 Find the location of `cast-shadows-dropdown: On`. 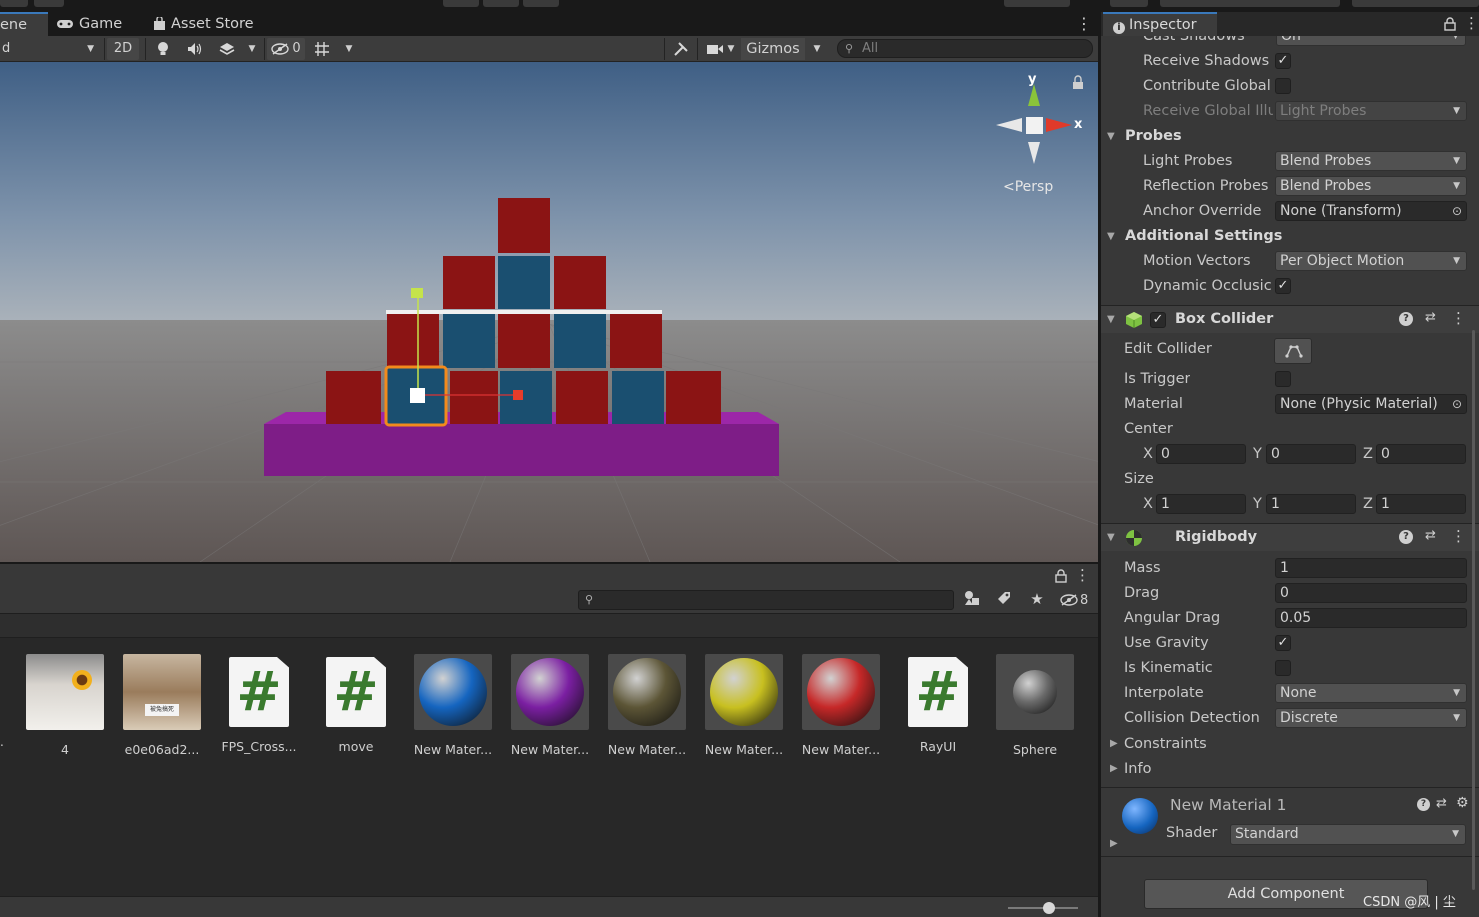

cast-shadows-dropdown: On is located at coordinates (1371, 41).